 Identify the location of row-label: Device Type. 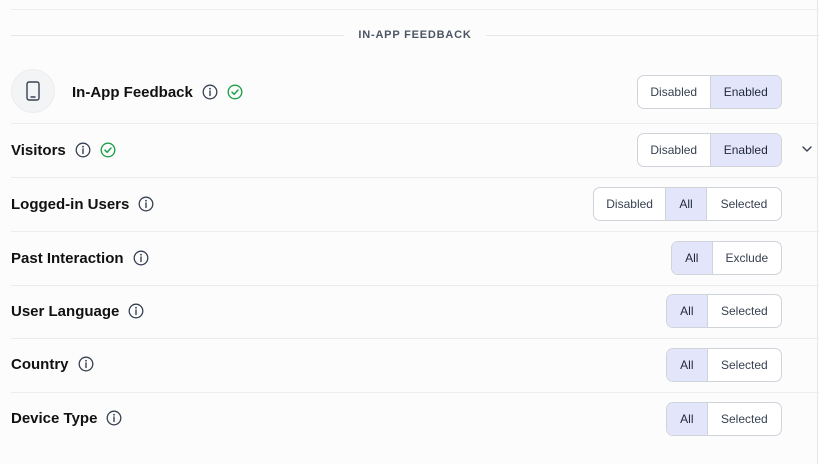
(54, 418).